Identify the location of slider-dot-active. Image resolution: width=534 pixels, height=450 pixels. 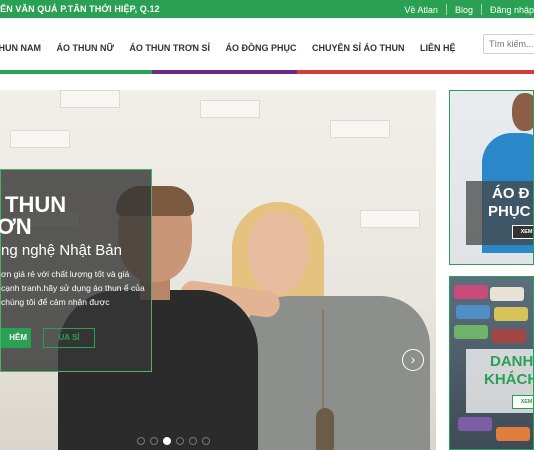
(167, 441).